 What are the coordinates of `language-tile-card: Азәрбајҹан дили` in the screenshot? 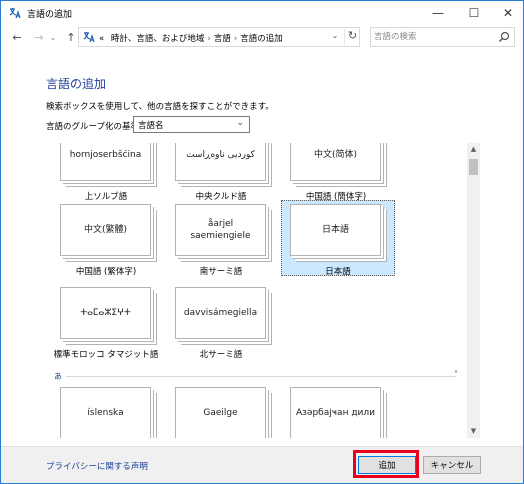 It's located at (335, 412).